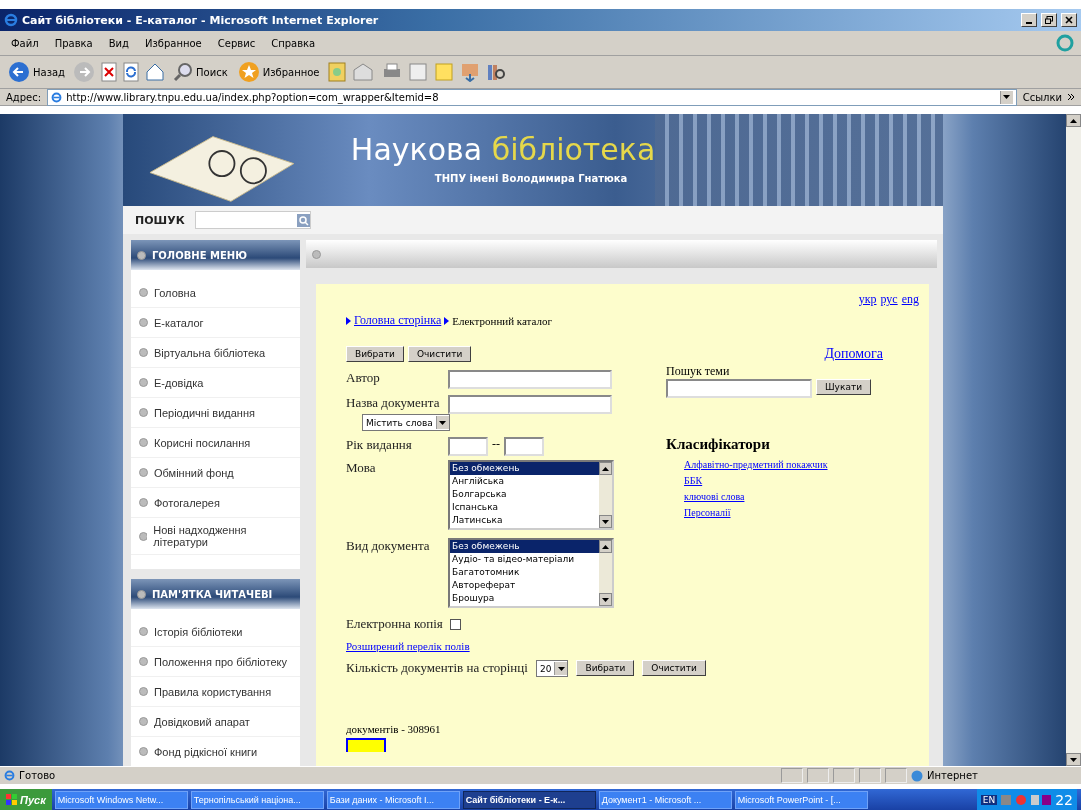  Describe the element at coordinates (408, 646) in the screenshot. I see `extended-fields-link: Розширений перелік полів` at that location.